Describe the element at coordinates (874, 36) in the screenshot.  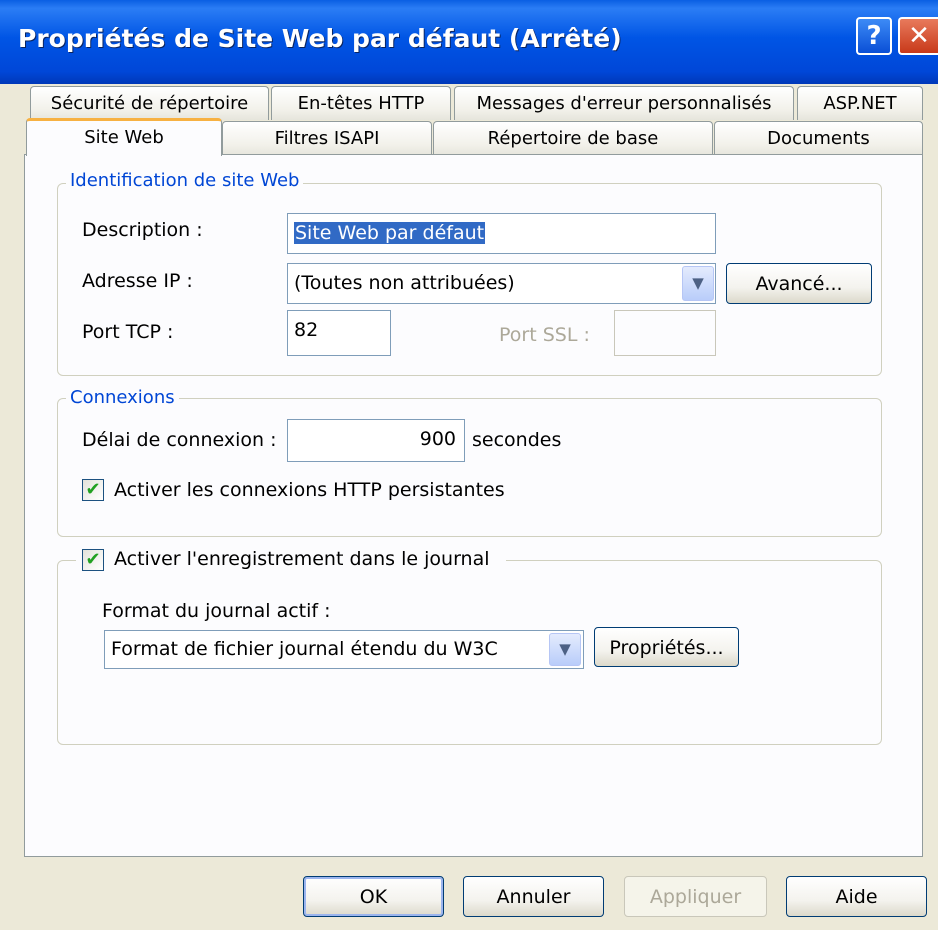
I see `help-icon: ?` at that location.